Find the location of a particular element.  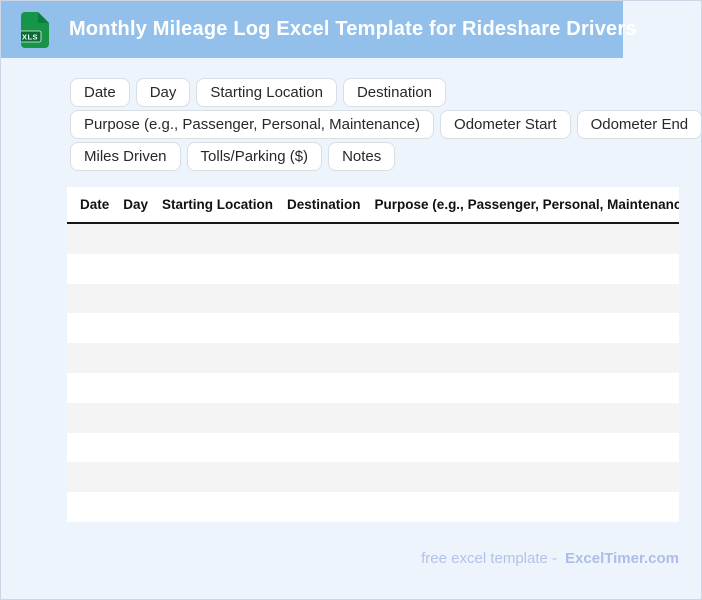

svg-text: XLS is located at coordinates (30, 36).